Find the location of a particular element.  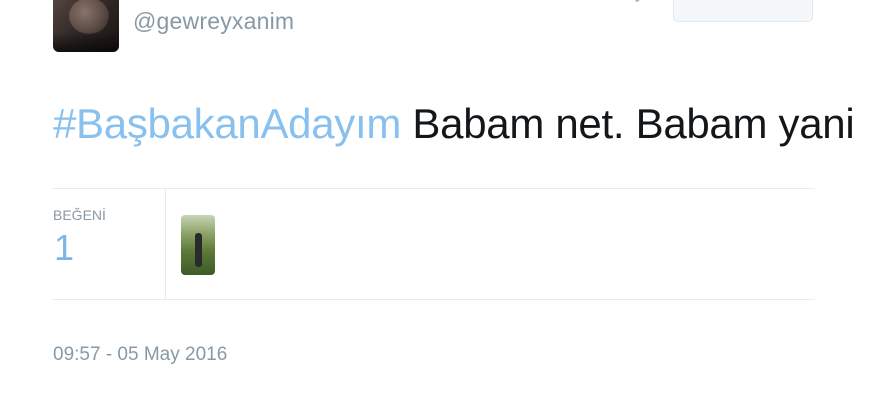

avatar-photo-shadow is located at coordinates (86, 42).